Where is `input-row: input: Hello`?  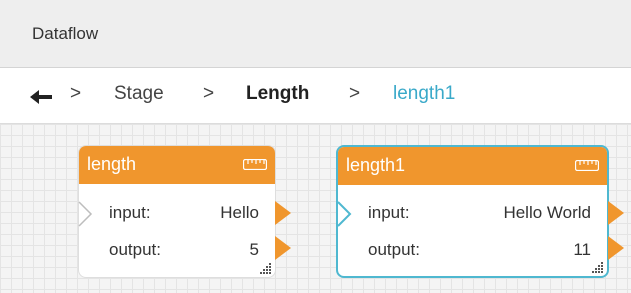
input-row: input: Hello is located at coordinates (184, 213).